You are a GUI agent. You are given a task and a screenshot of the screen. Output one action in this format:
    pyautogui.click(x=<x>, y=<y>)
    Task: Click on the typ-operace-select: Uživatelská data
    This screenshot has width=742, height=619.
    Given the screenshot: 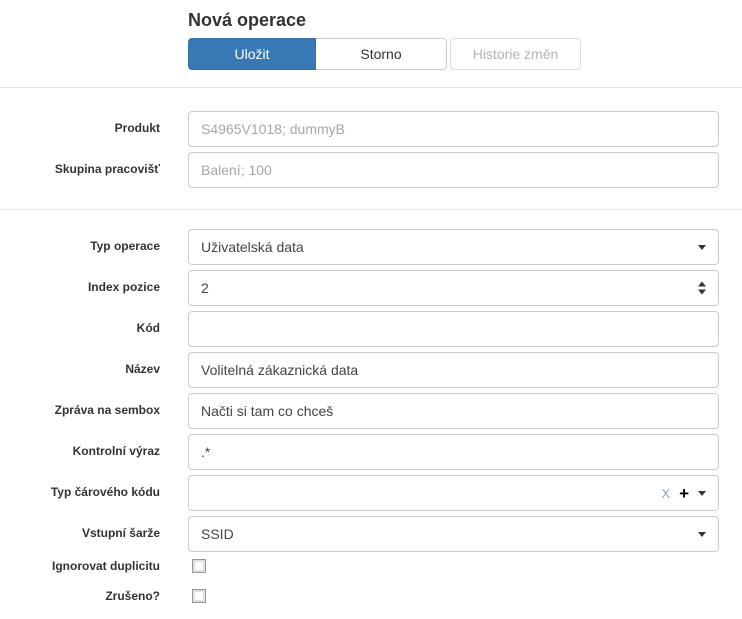 What is the action you would take?
    pyautogui.click(x=453, y=247)
    